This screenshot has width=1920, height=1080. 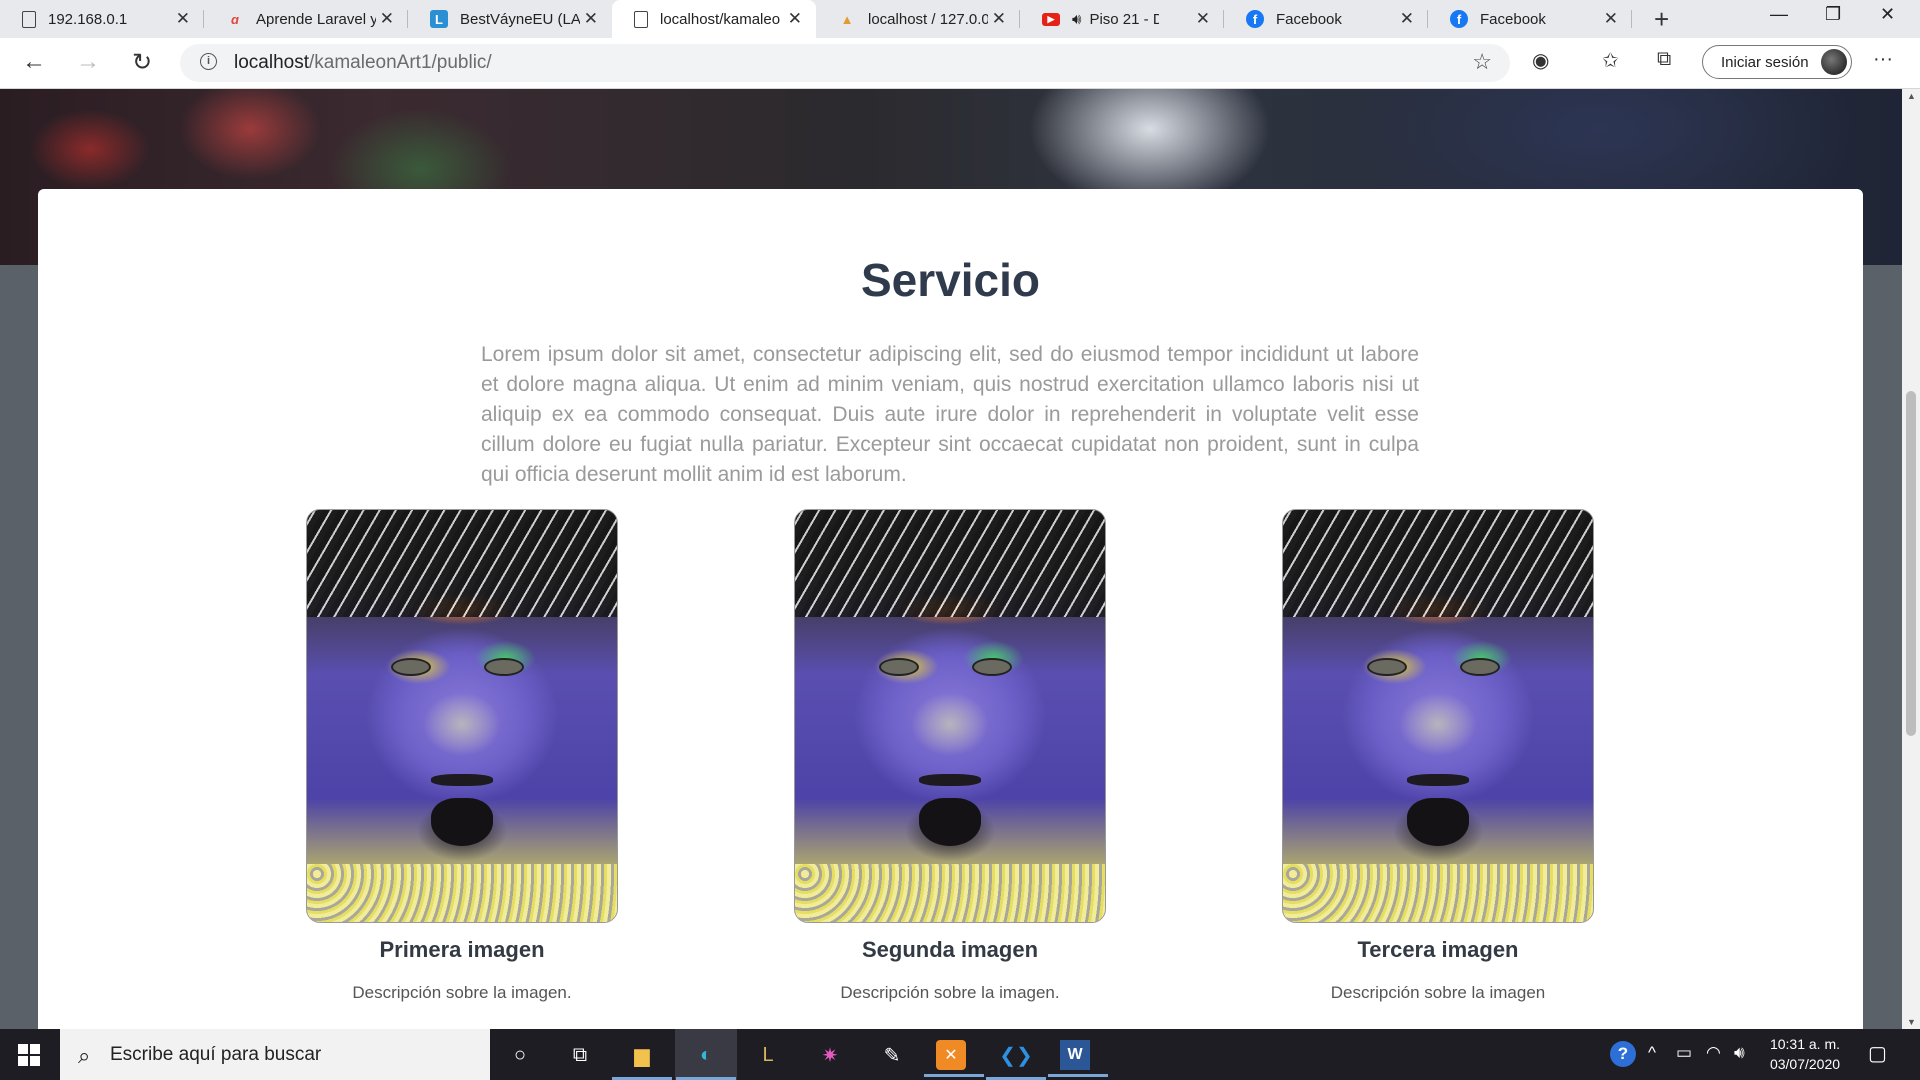 I want to click on tab-7: f Facebook ✕, so click(x=1326, y=19).